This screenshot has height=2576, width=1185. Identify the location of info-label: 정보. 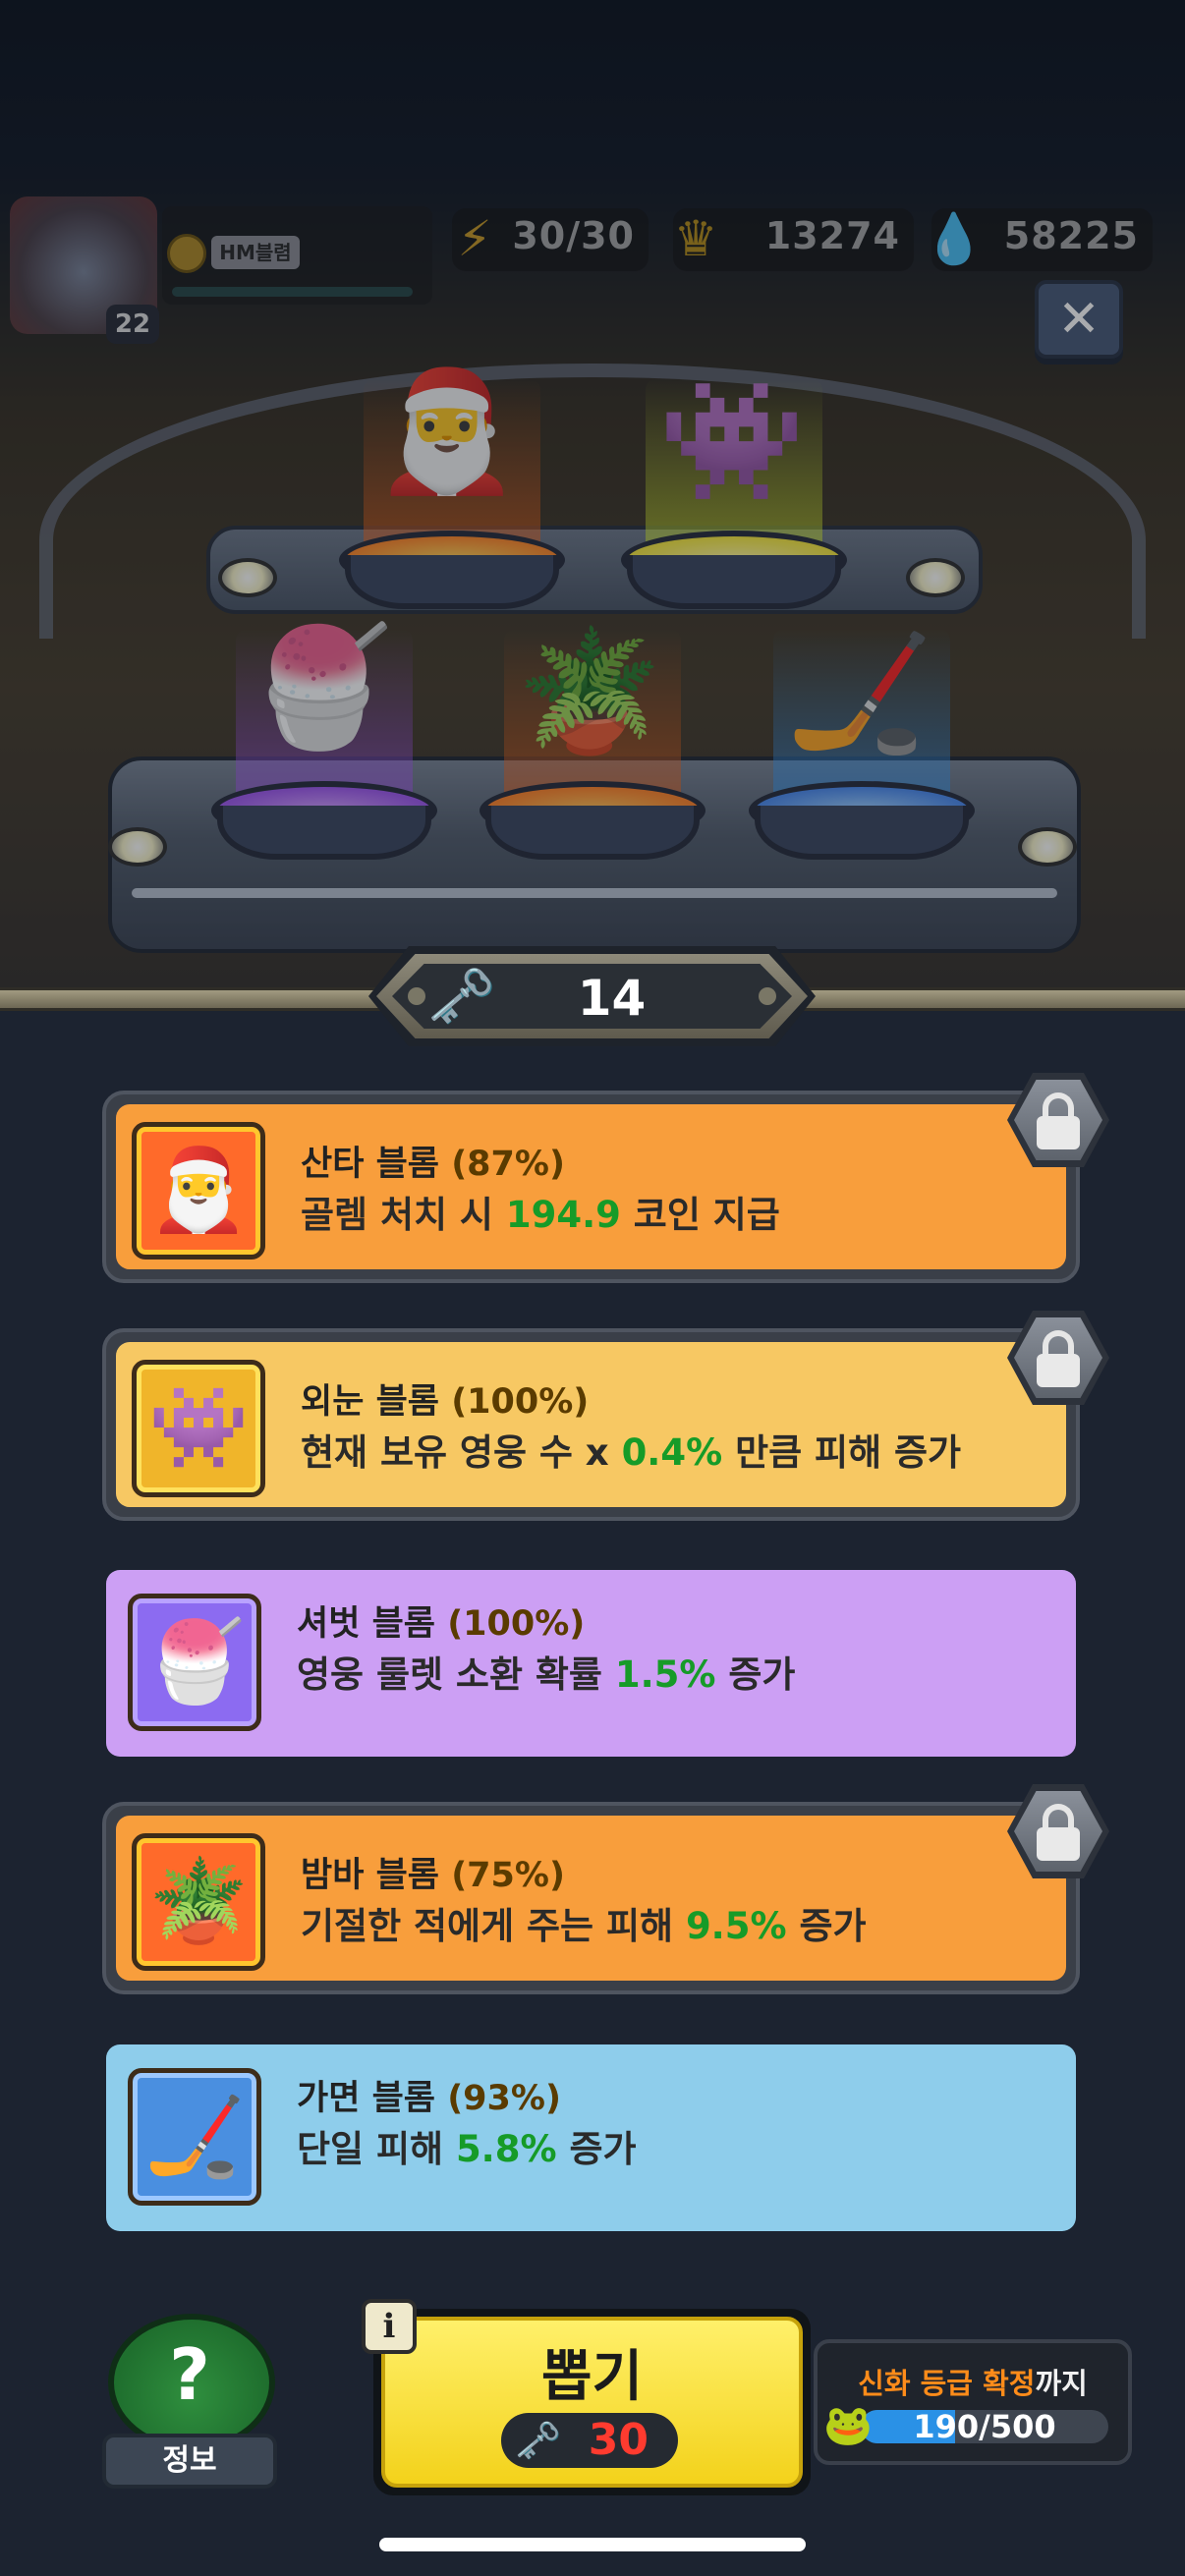
(190, 2461).